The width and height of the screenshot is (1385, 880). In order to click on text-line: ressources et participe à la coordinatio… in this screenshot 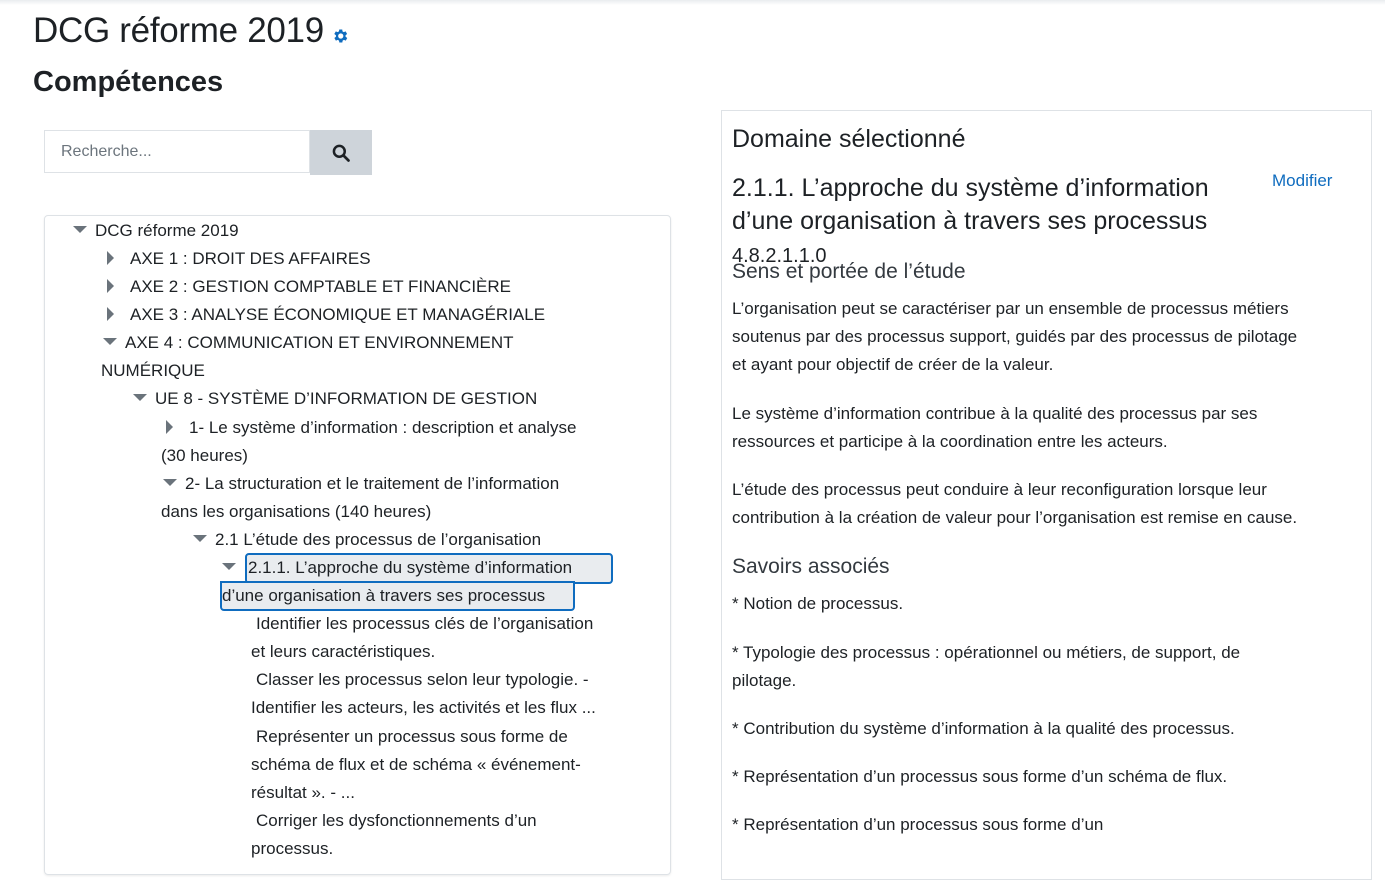, I will do `click(950, 441)`.